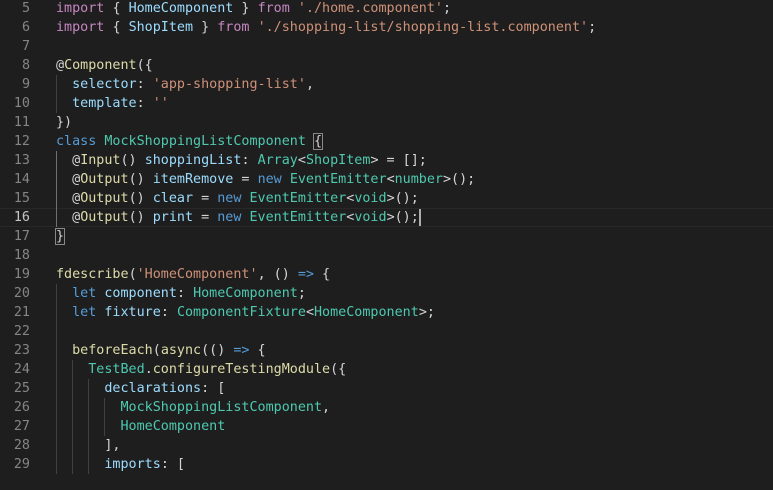  Describe the element at coordinates (298, 217) in the screenshot. I see `code-token: EventEmitter` at that location.